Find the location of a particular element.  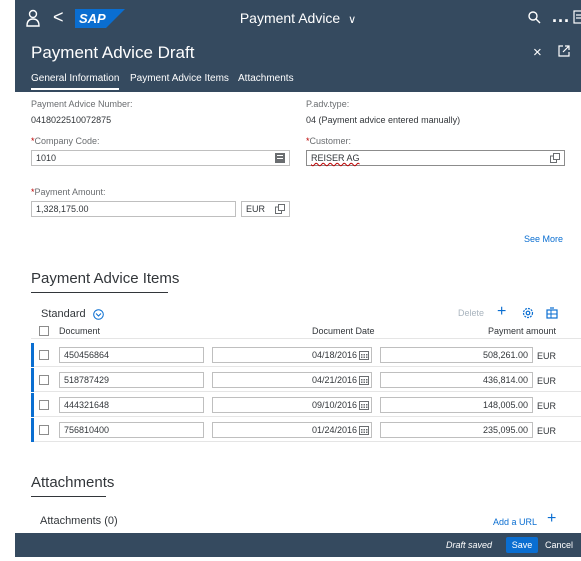

tab-attachments: Attachments is located at coordinates (266, 78).